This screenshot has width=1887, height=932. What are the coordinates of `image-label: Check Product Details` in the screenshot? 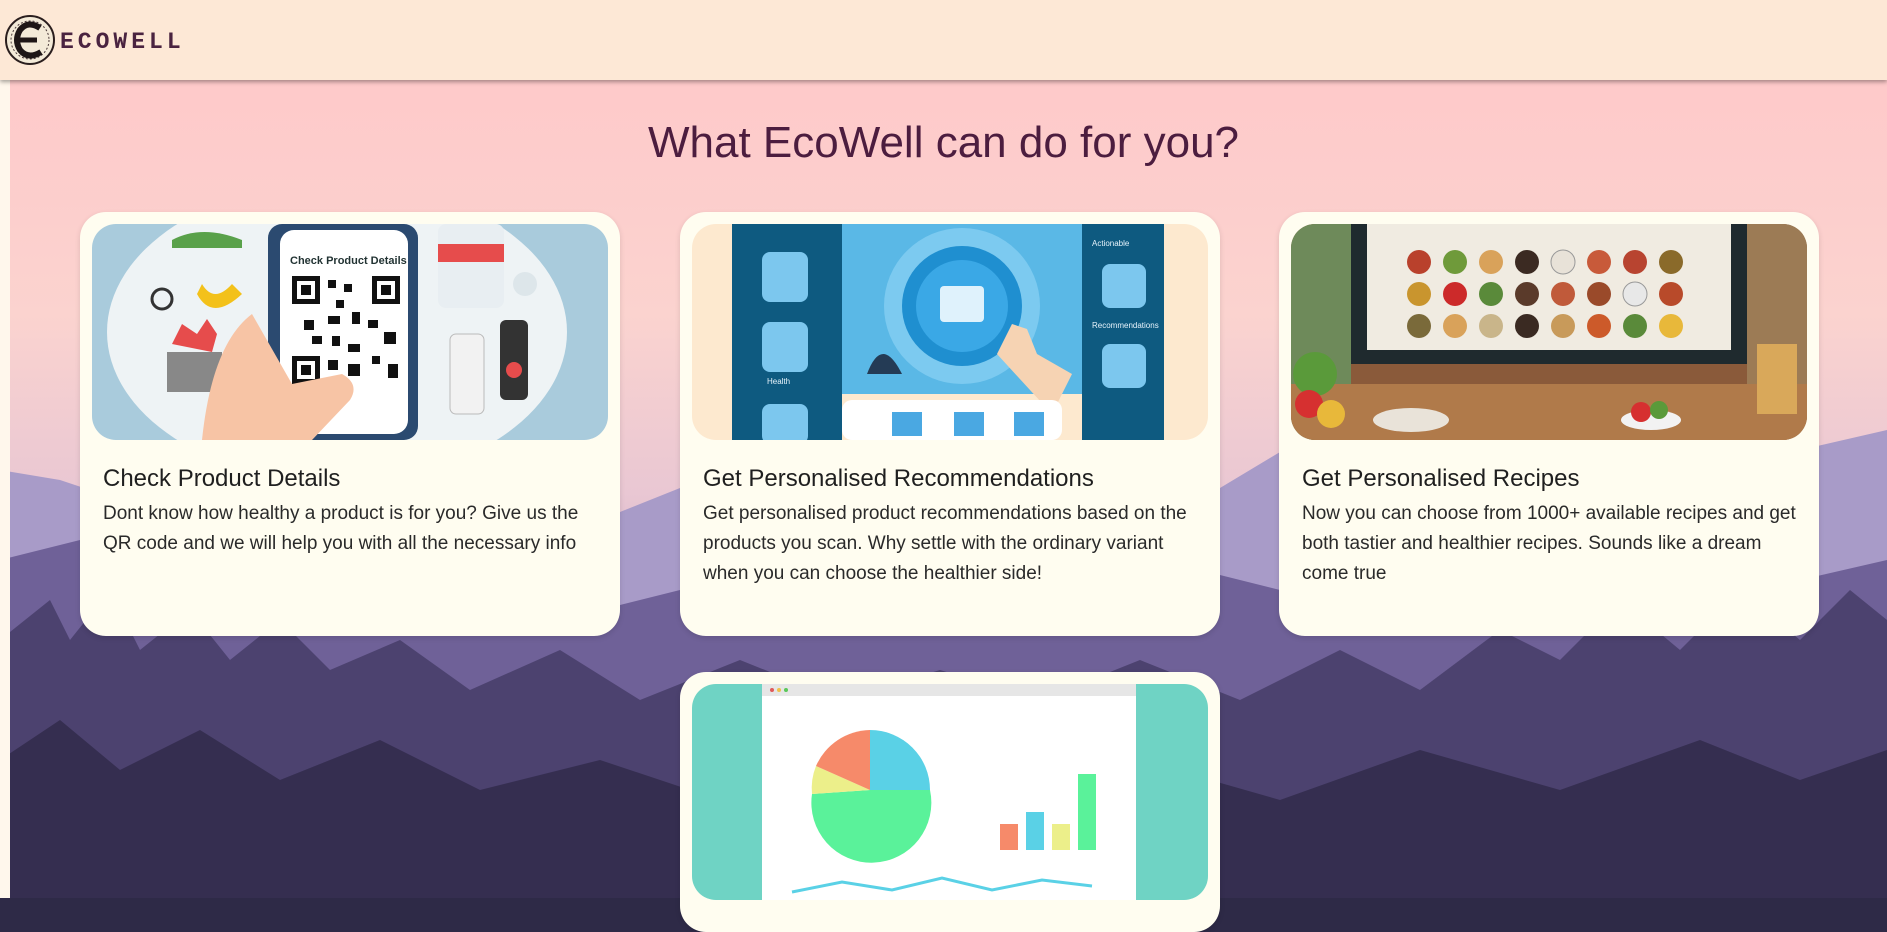 It's located at (348, 261).